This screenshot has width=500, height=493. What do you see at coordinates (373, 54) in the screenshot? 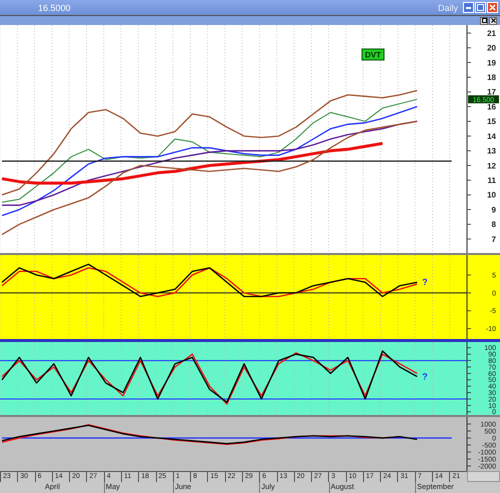
I see `symbol-label: DVT` at bounding box center [373, 54].